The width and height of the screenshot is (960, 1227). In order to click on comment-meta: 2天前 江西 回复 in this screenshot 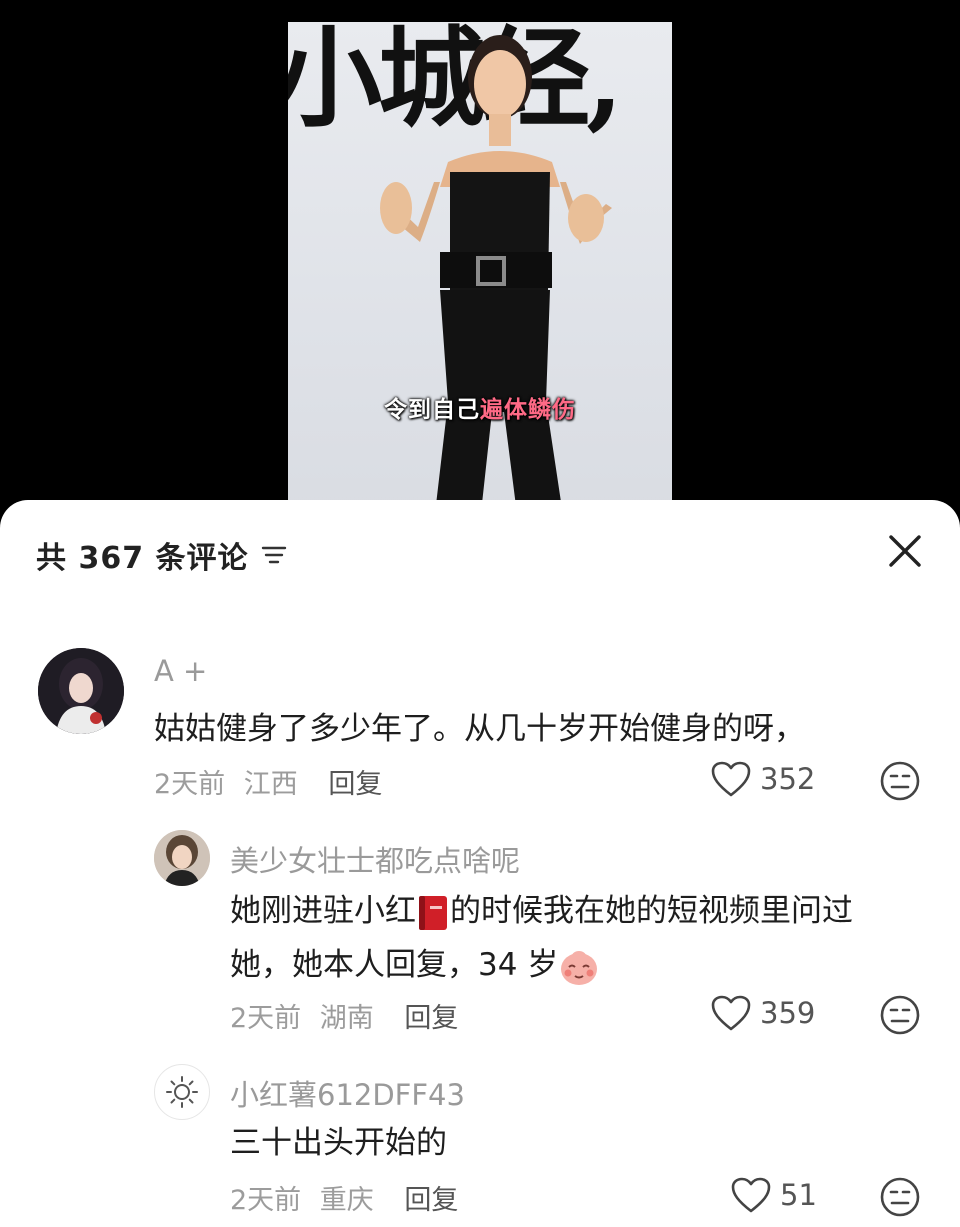, I will do `click(268, 781)`.